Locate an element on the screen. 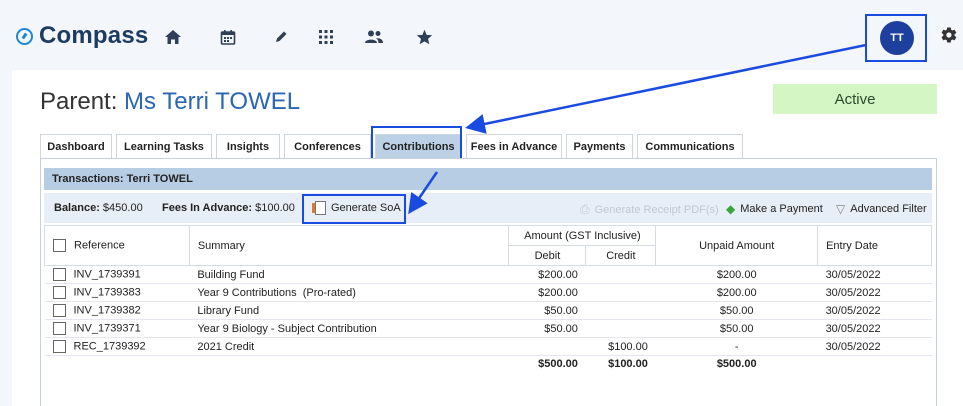 Image resolution: width=963 pixels, height=406 pixels. star-icon is located at coordinates (424, 37).